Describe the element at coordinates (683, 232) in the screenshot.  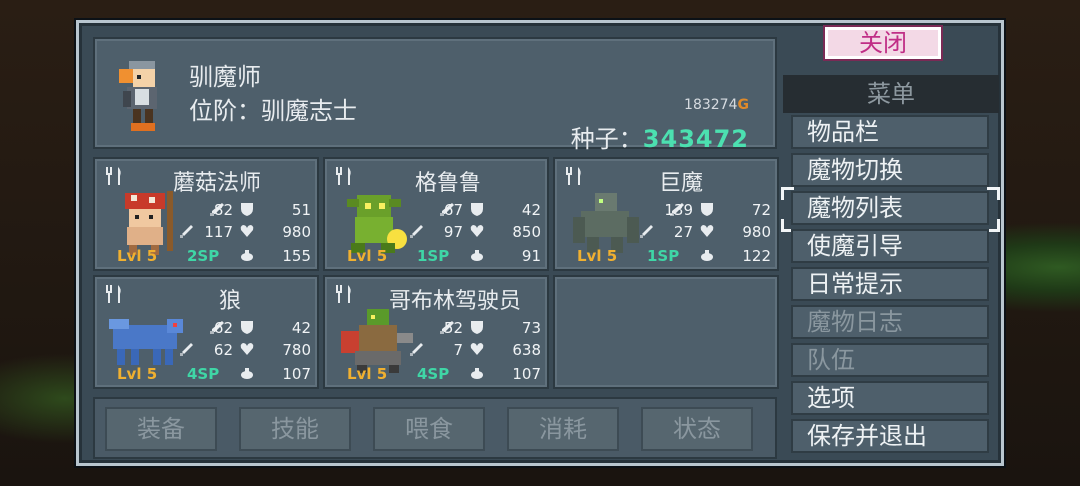
I see `magic-value: 27` at that location.